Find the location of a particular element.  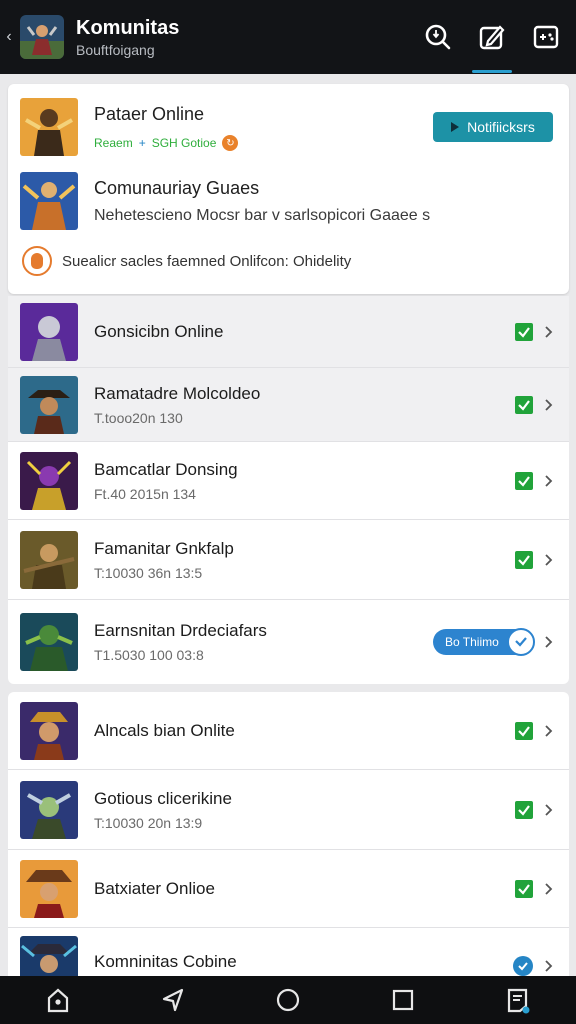

list-item-title: Bamcatlar Donsing is located at coordinates (166, 469).